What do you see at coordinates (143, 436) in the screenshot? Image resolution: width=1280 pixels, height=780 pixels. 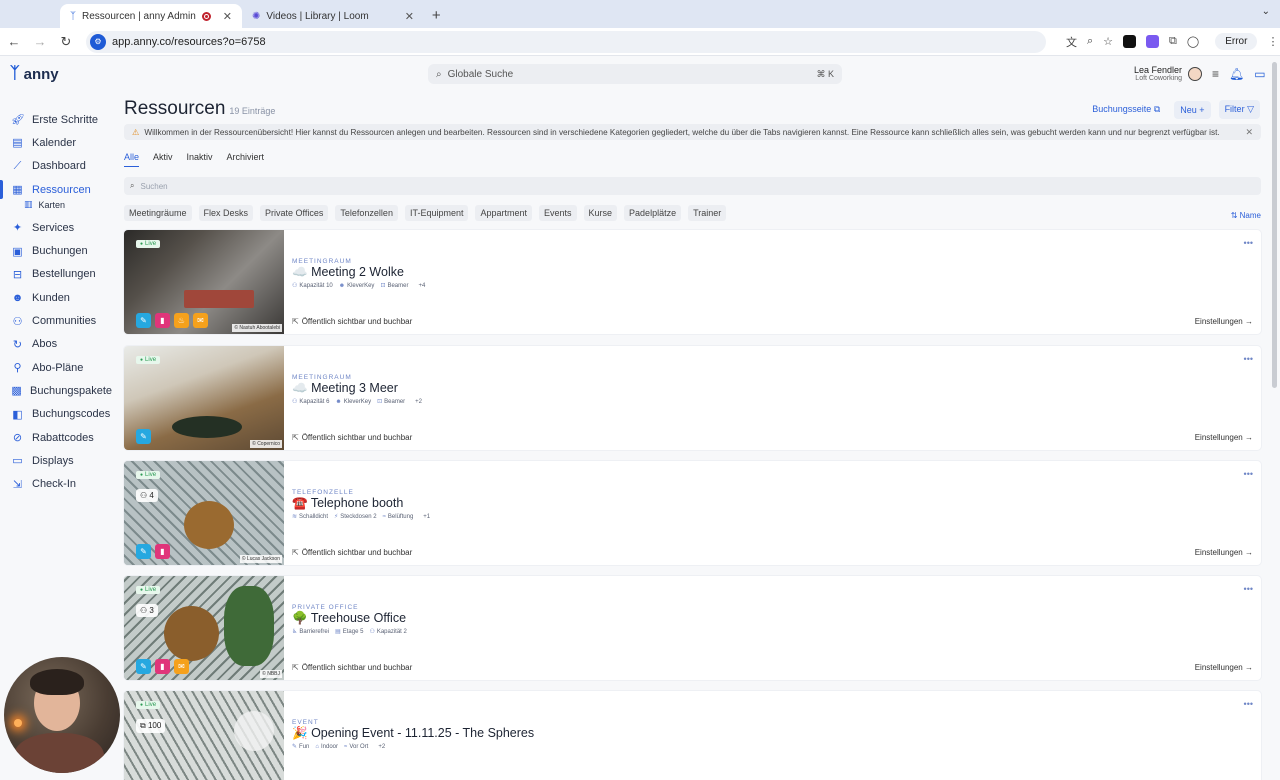 I see `booking-badge-icon: ✎` at bounding box center [143, 436].